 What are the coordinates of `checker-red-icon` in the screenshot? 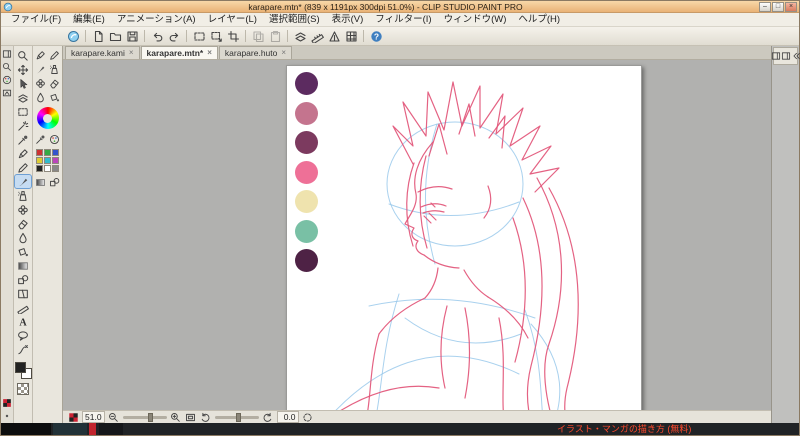 It's located at (7, 402).